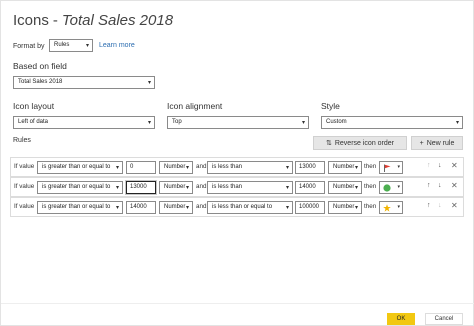  What do you see at coordinates (328, 143) in the screenshot?
I see `reverse-arrows-icon: ⇅` at bounding box center [328, 143].